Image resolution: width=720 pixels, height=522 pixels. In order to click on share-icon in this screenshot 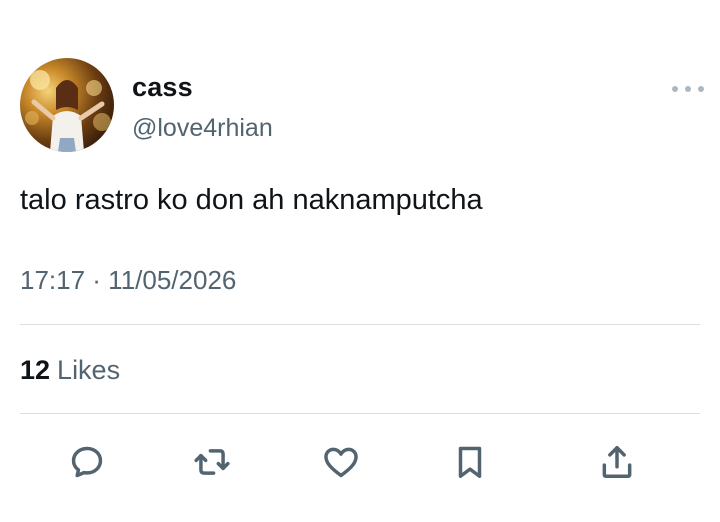, I will do `click(617, 462)`.